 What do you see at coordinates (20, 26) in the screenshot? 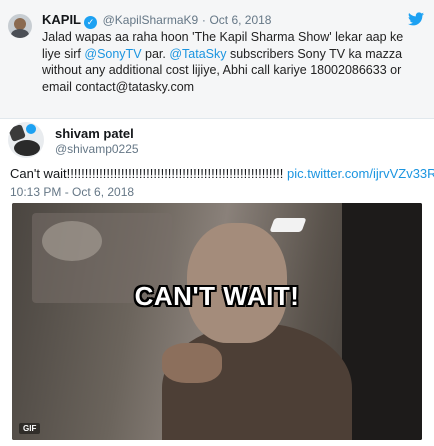
I see `quoted-author-avatar` at bounding box center [20, 26].